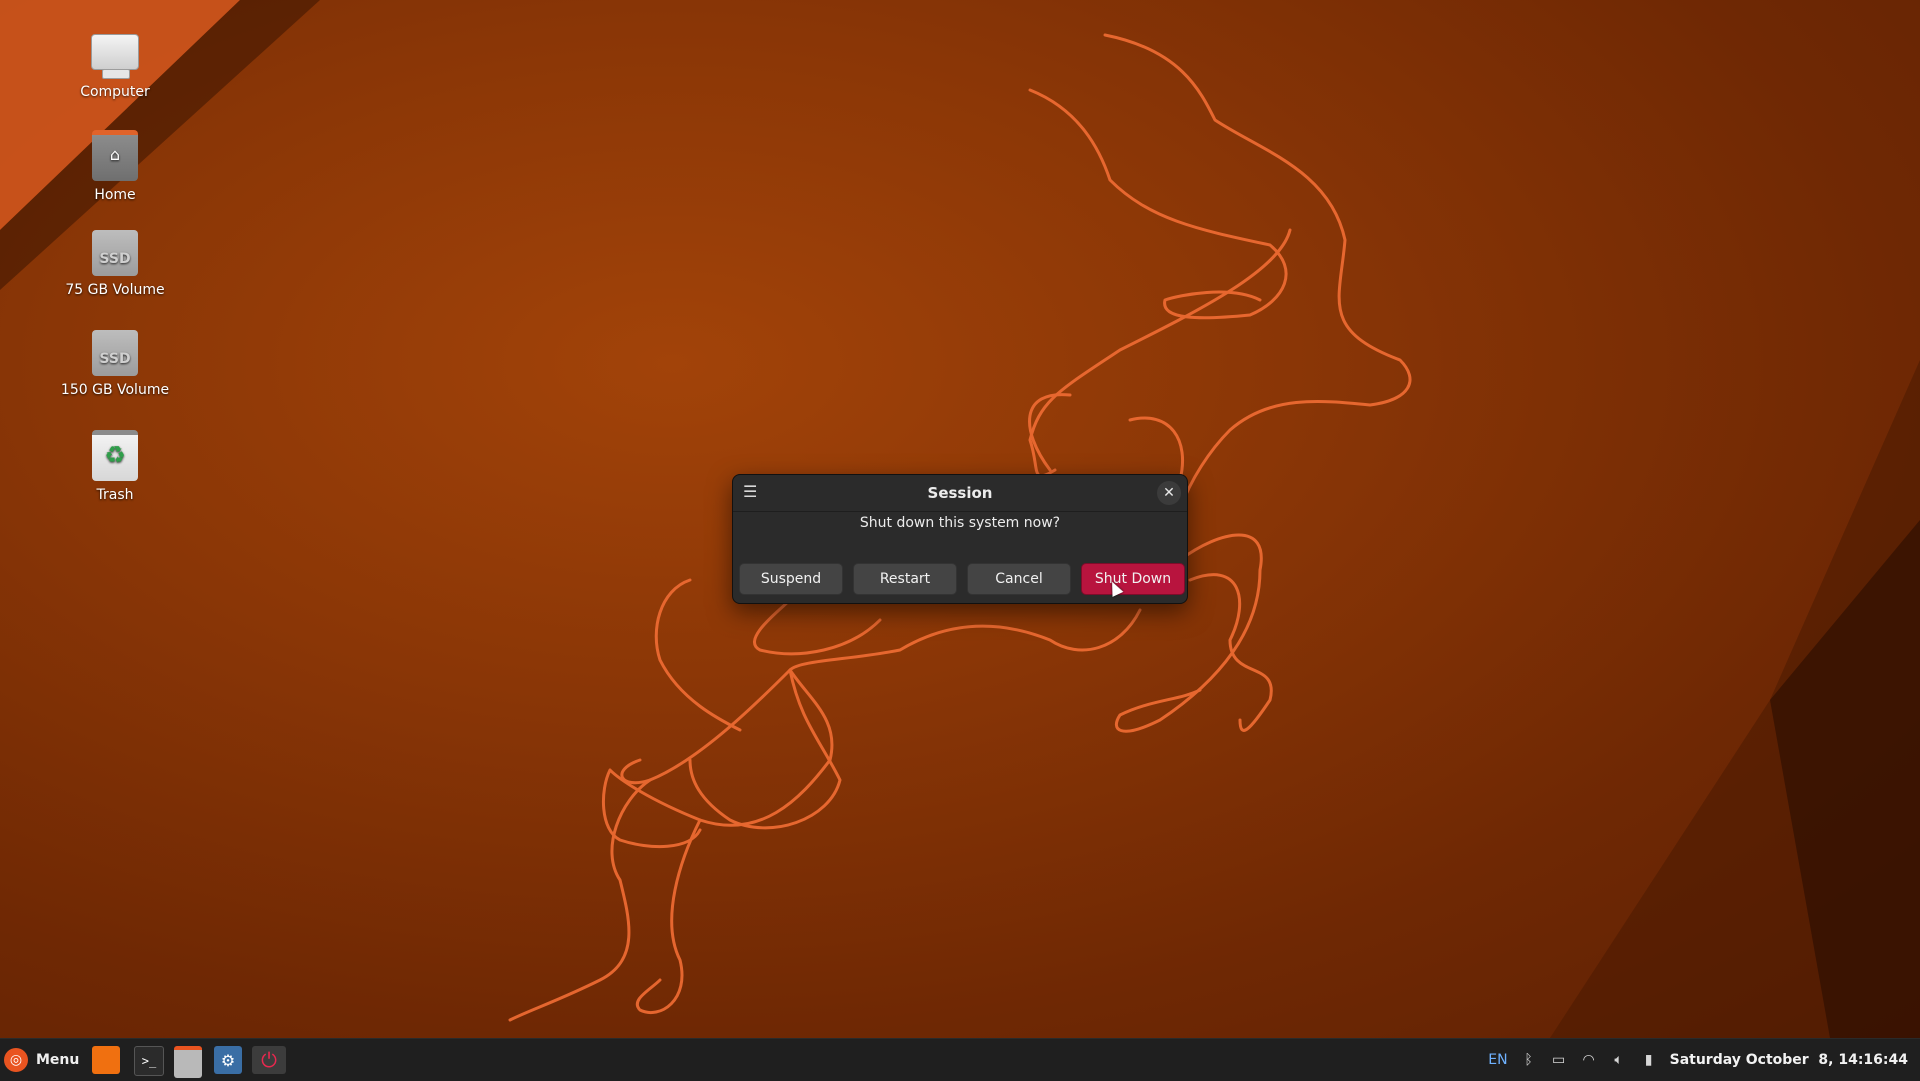 The image size is (1920, 1081). What do you see at coordinates (1133, 579) in the screenshot?
I see `shut-down-button: Shut Down` at bounding box center [1133, 579].